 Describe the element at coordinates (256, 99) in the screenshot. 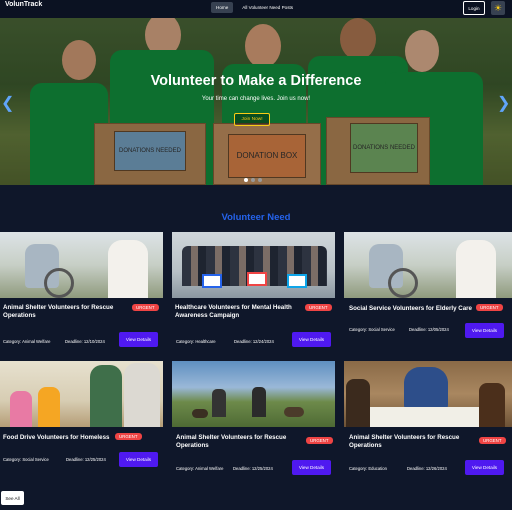

I see `hero-subtitle: Your time can change lives. Join us now!` at that location.